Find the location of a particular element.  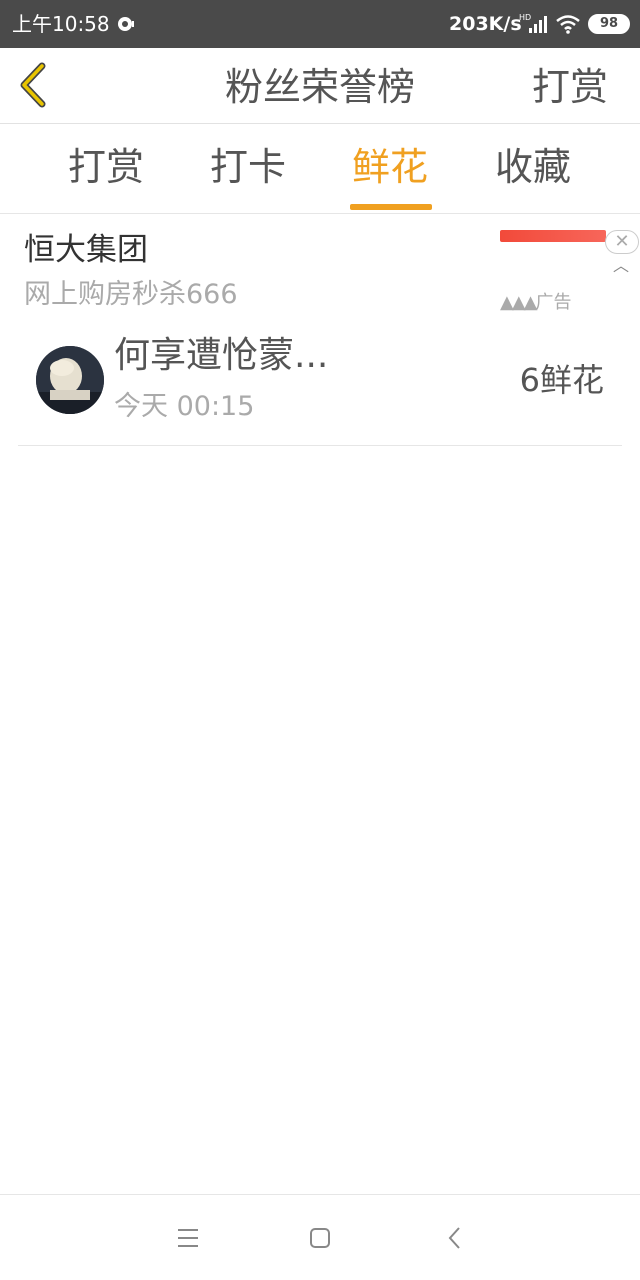

signal-icon: HD is located at coordinates (533, 23).